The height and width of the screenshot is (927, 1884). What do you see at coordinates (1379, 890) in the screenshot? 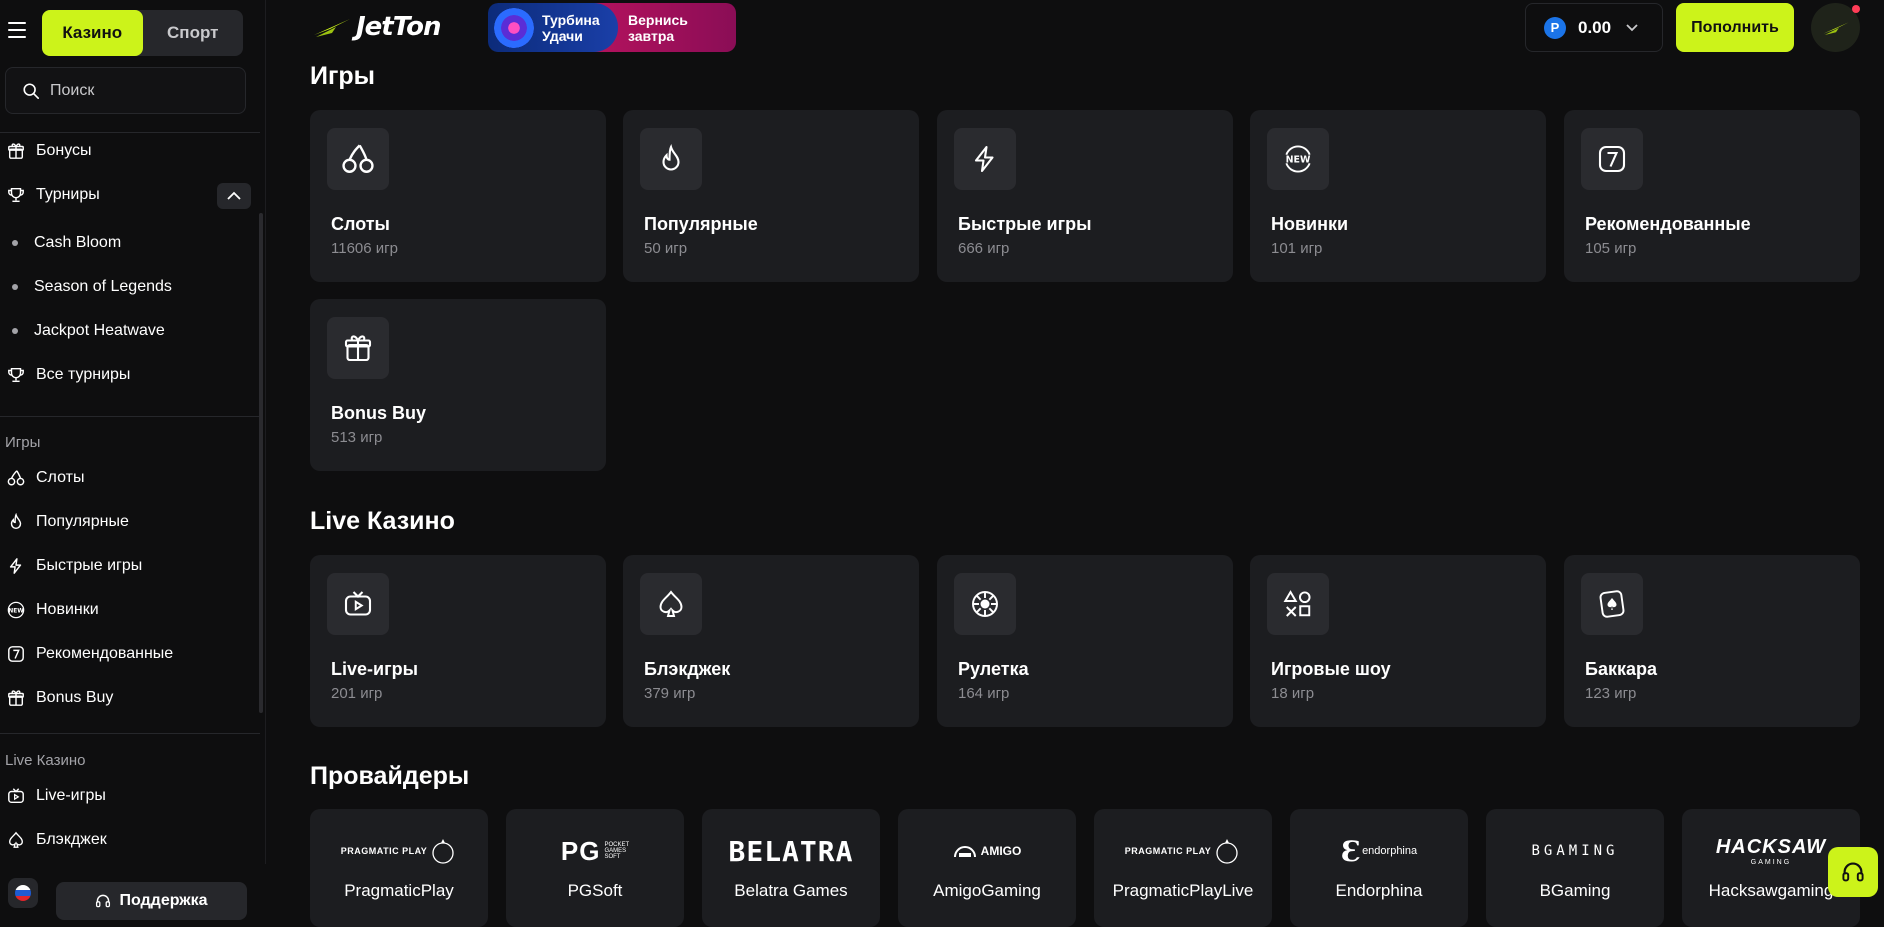
I see `provider-name: Endorphina` at bounding box center [1379, 890].